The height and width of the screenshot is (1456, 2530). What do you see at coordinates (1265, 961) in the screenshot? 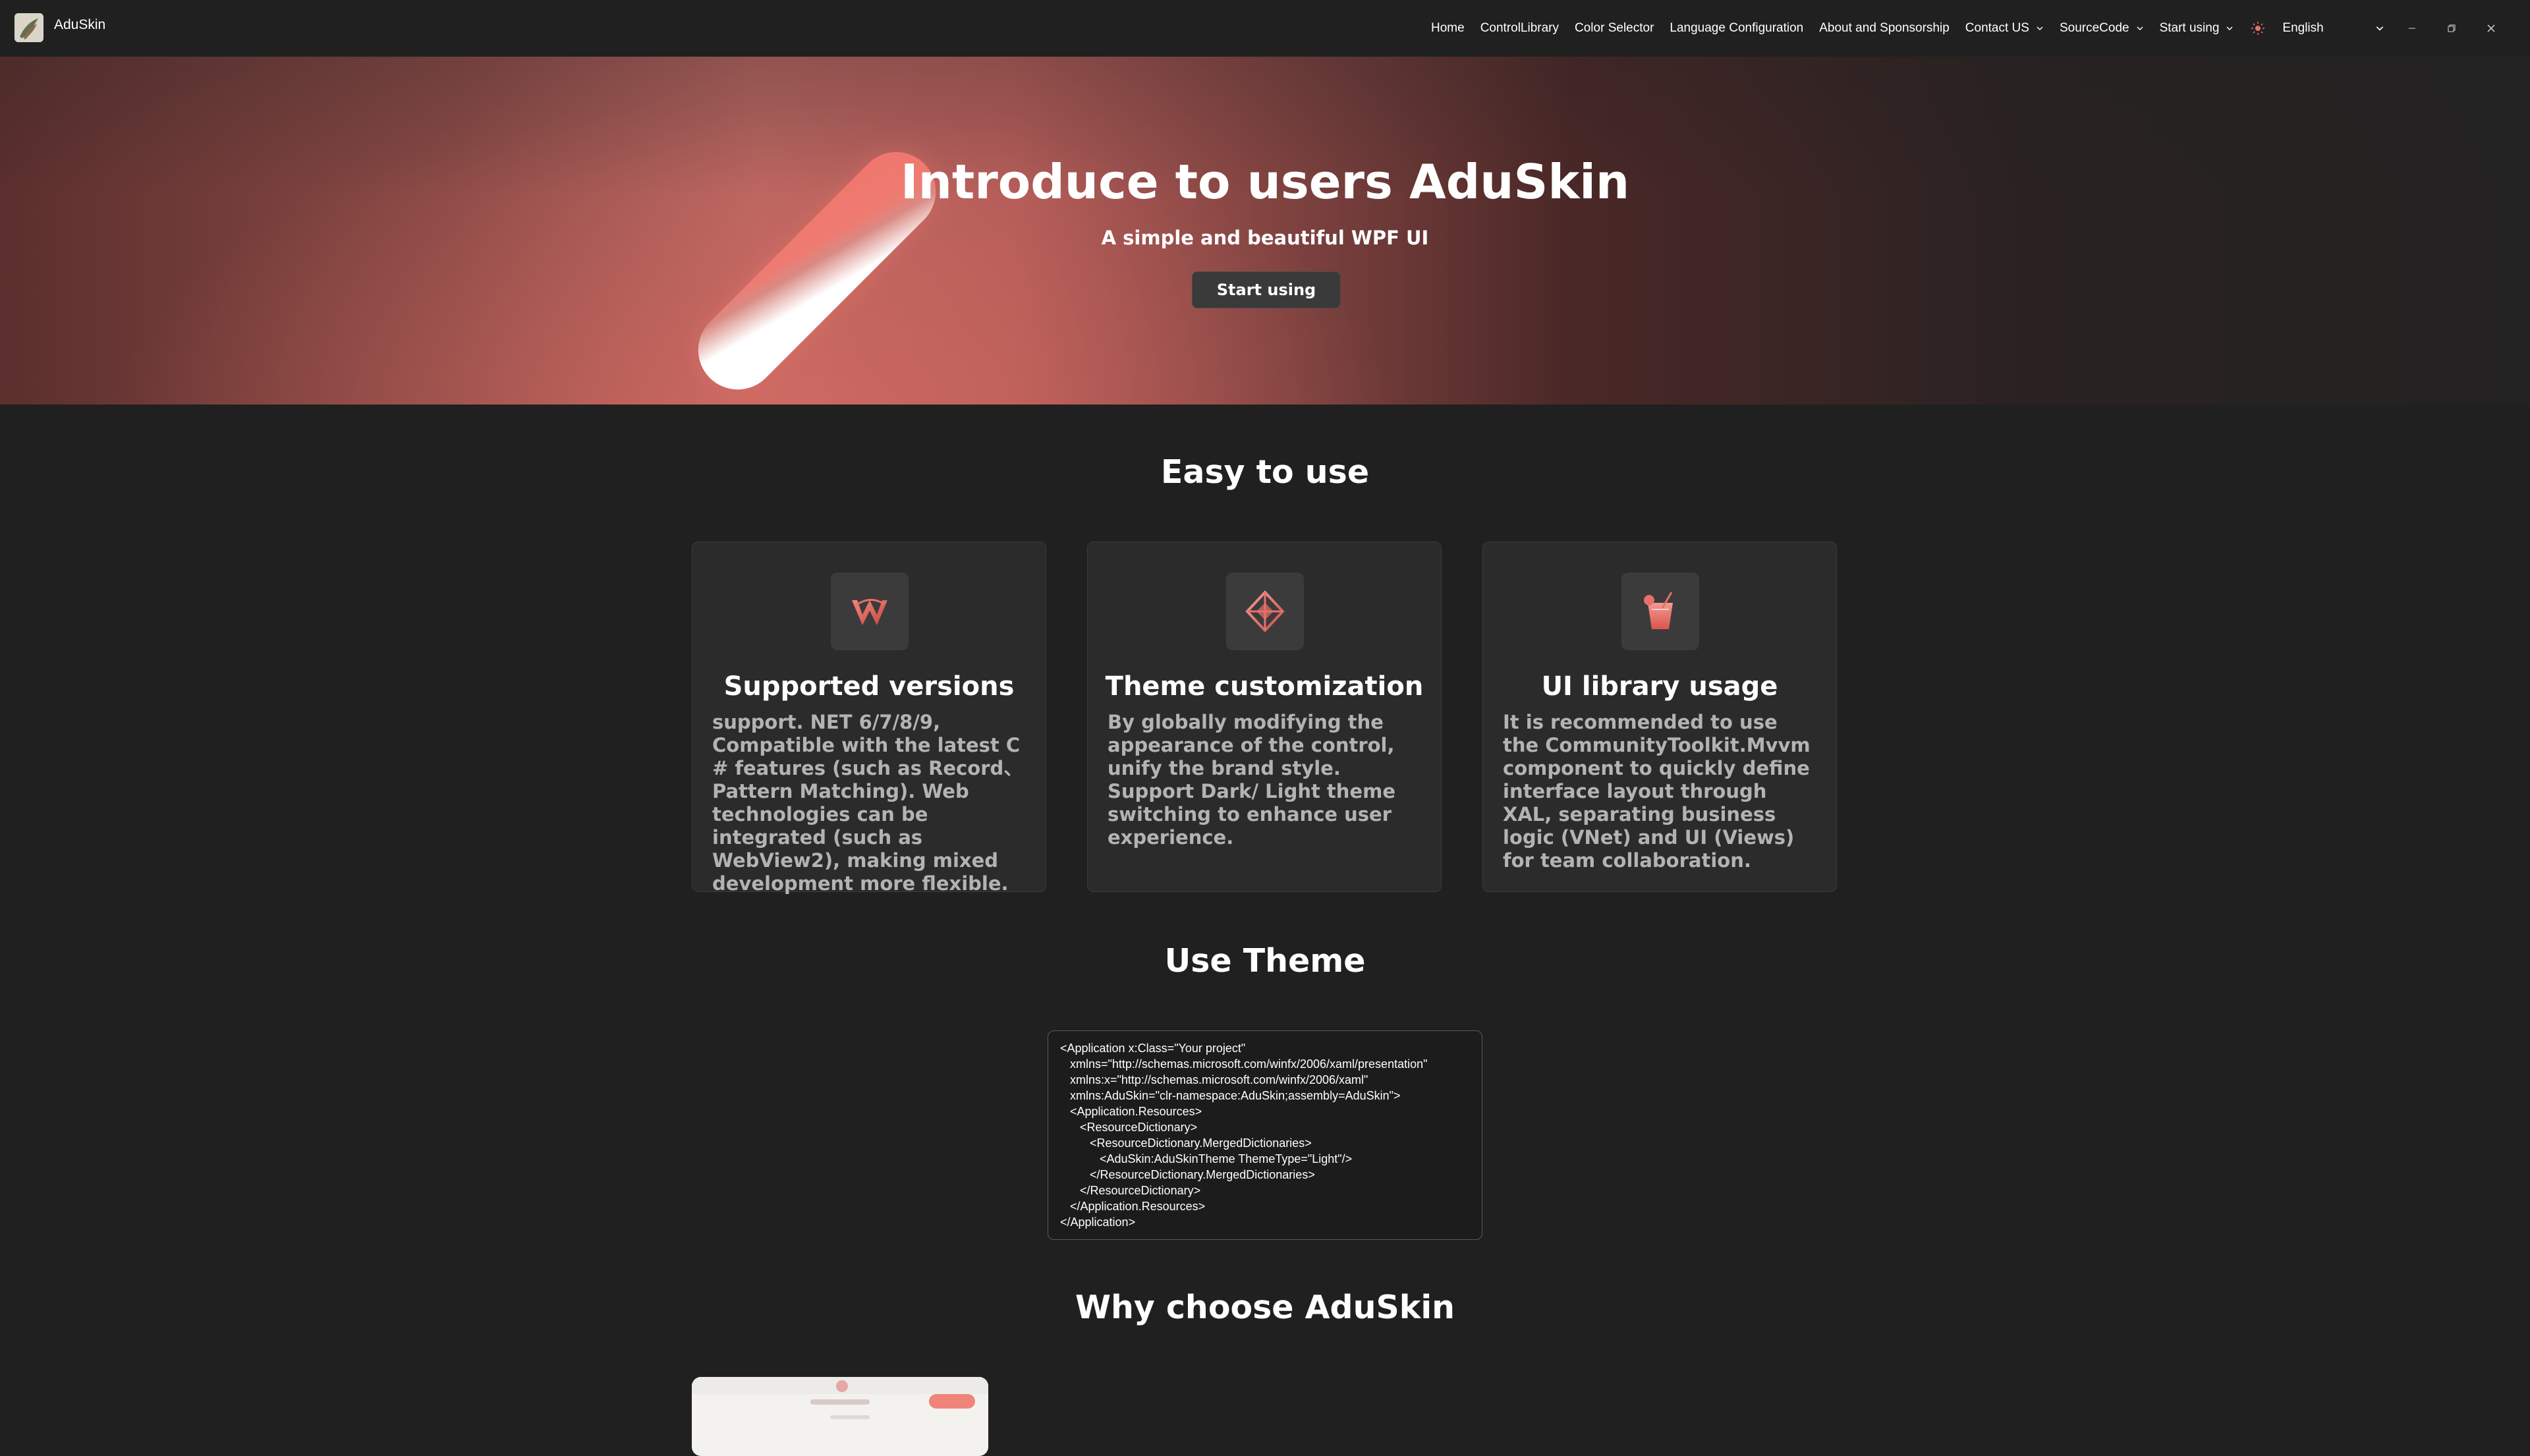
I see `section-title-use-theme: Use Theme` at bounding box center [1265, 961].